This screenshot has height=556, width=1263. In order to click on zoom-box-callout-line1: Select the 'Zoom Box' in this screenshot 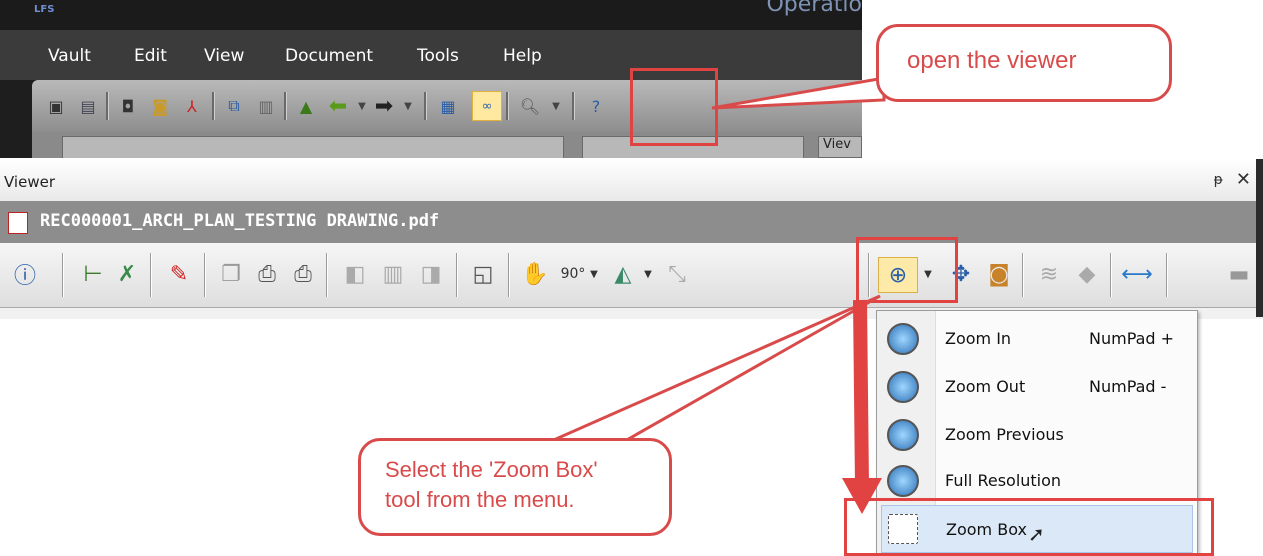, I will do `click(491, 469)`.